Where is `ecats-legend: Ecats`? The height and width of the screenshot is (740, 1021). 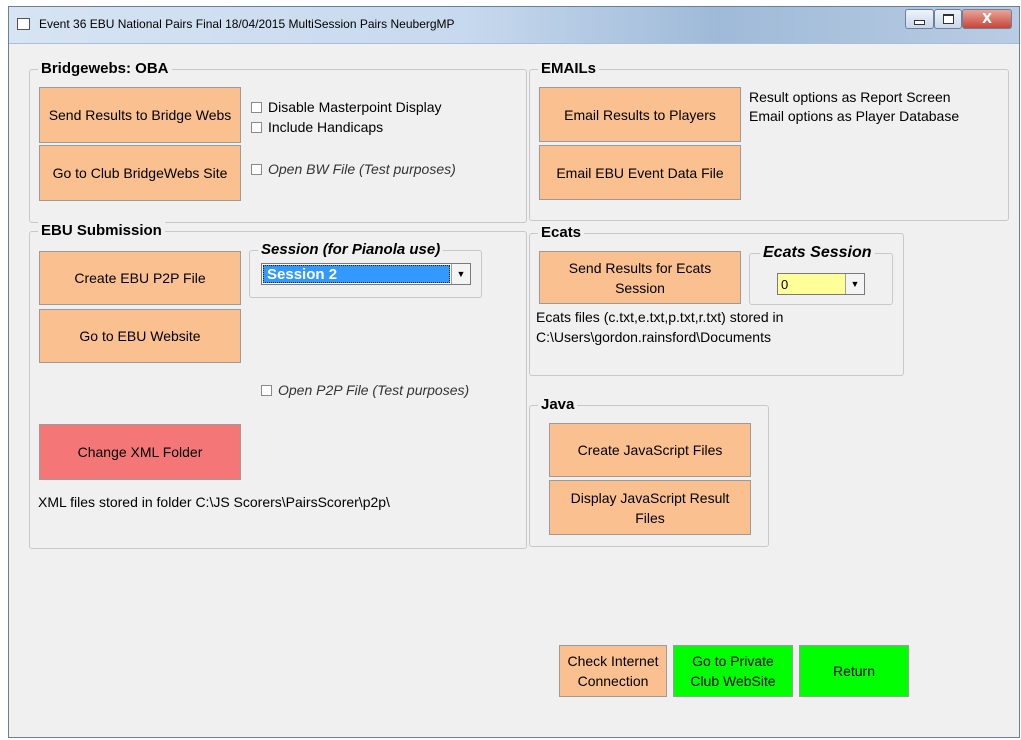 ecats-legend: Ecats is located at coordinates (561, 233).